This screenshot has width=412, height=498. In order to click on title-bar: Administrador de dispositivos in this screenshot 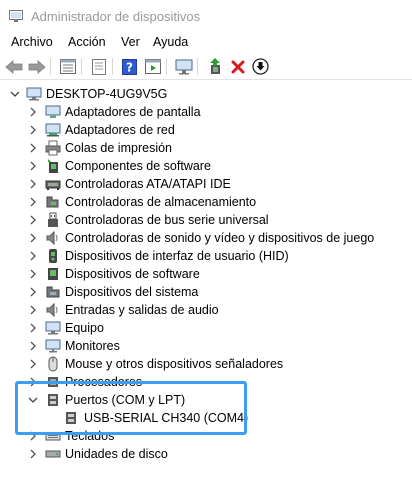, I will do `click(206, 16)`.